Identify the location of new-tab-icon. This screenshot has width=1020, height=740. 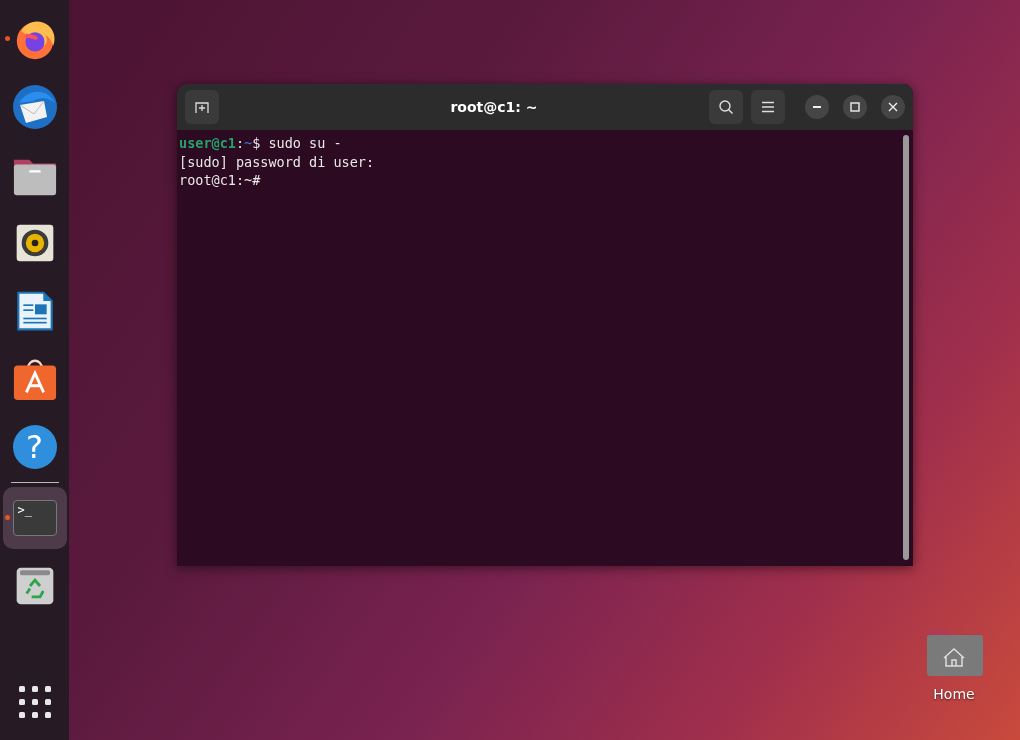
(202, 107).